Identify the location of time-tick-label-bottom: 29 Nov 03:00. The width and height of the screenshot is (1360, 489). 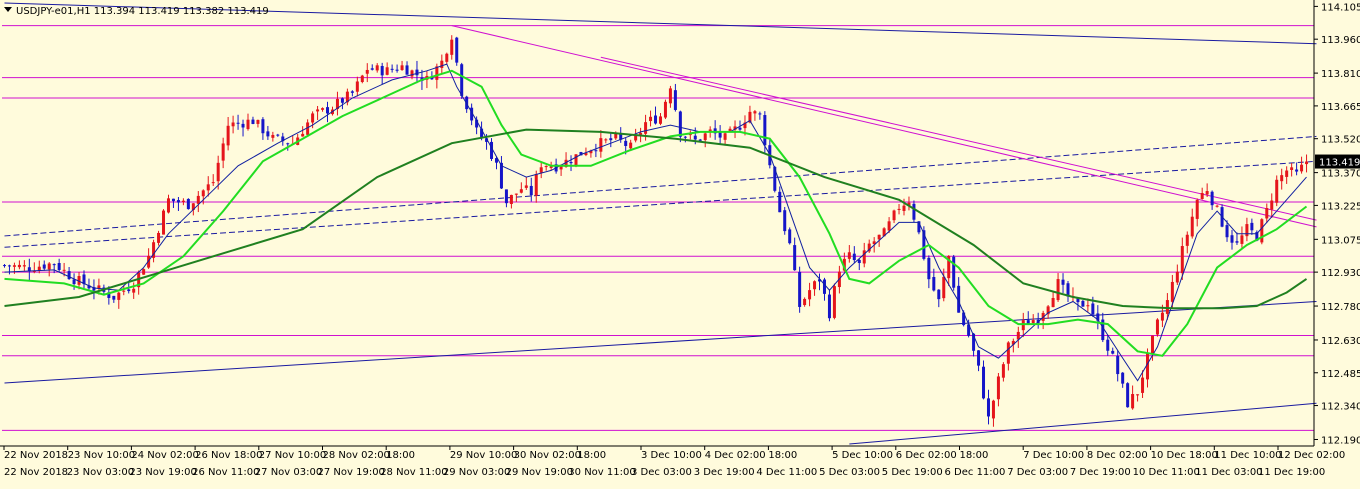
(476, 472).